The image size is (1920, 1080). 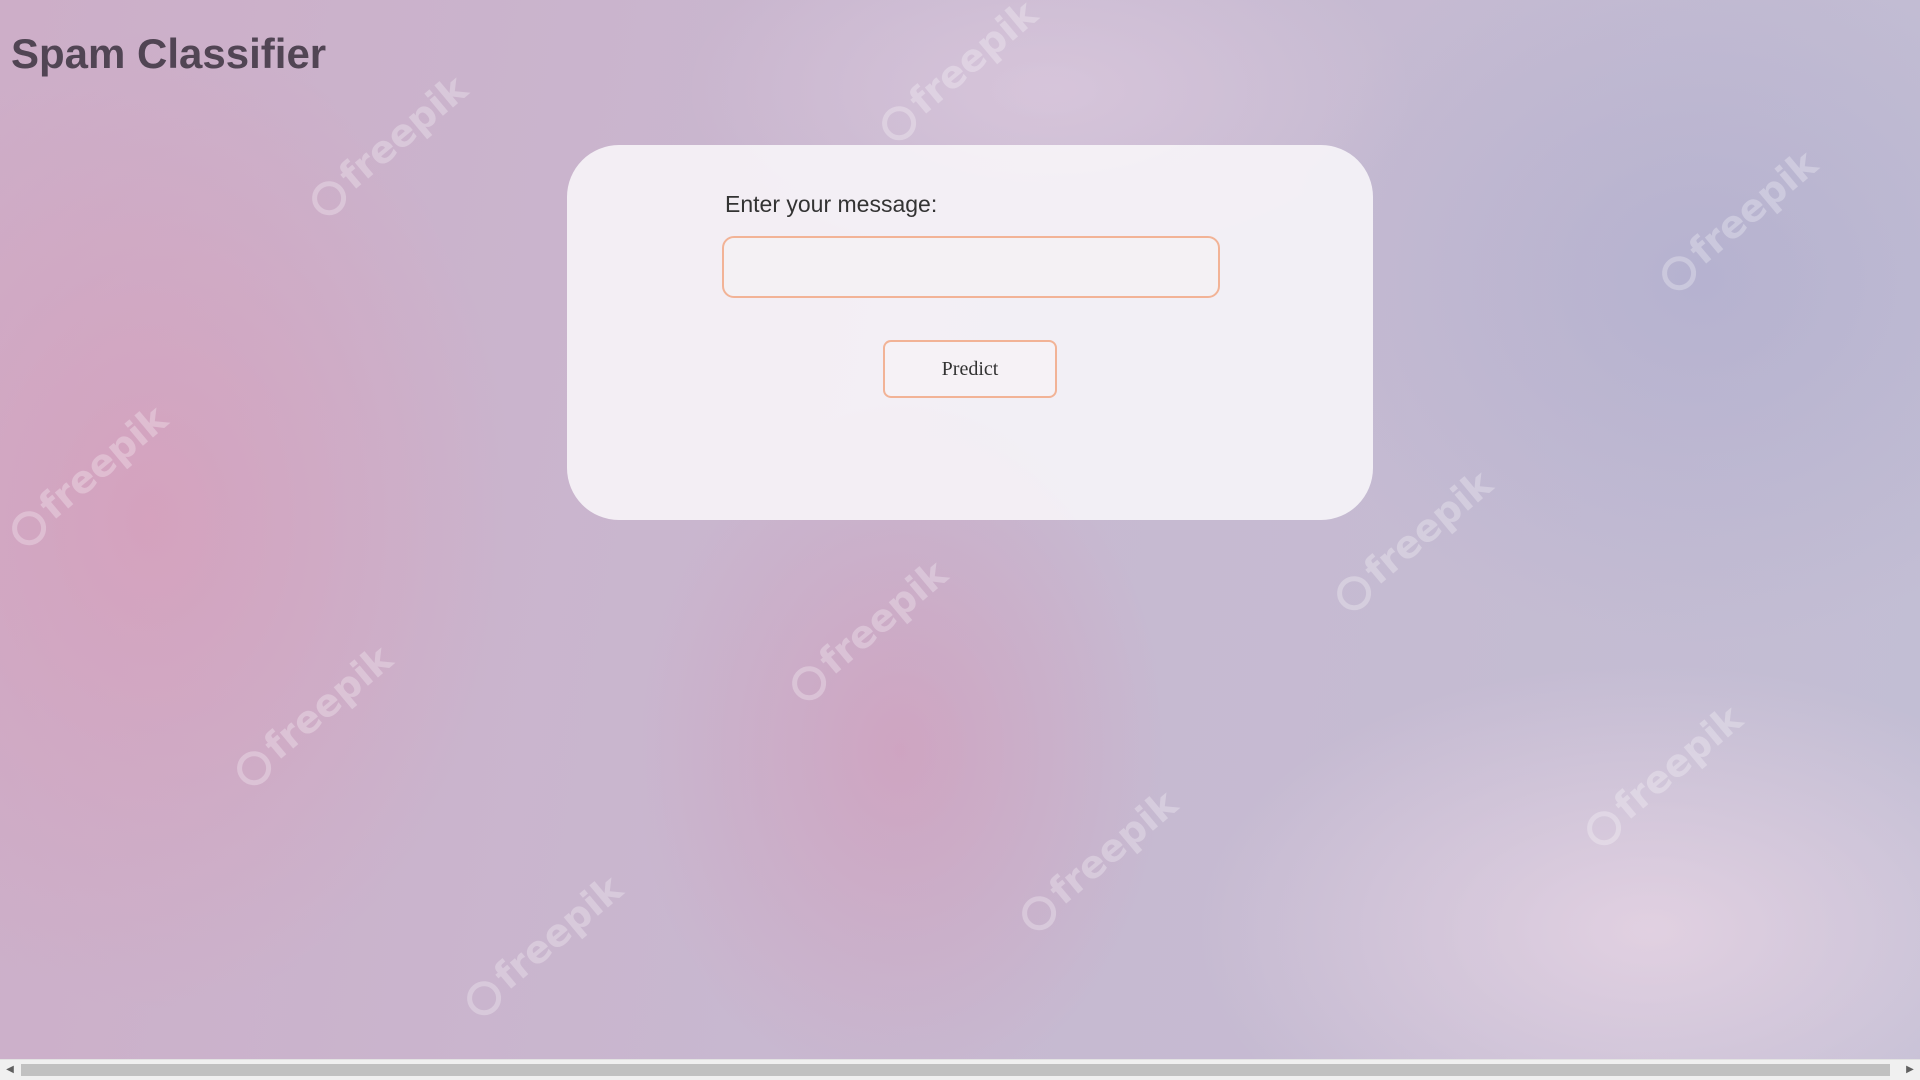 What do you see at coordinates (1910, 1070) in the screenshot?
I see `triangle-right-icon: ▶` at bounding box center [1910, 1070].